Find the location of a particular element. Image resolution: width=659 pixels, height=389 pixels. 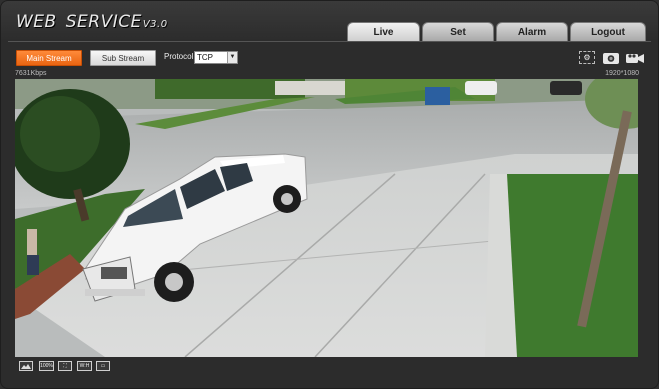

record-video-icon is located at coordinates (634, 58).